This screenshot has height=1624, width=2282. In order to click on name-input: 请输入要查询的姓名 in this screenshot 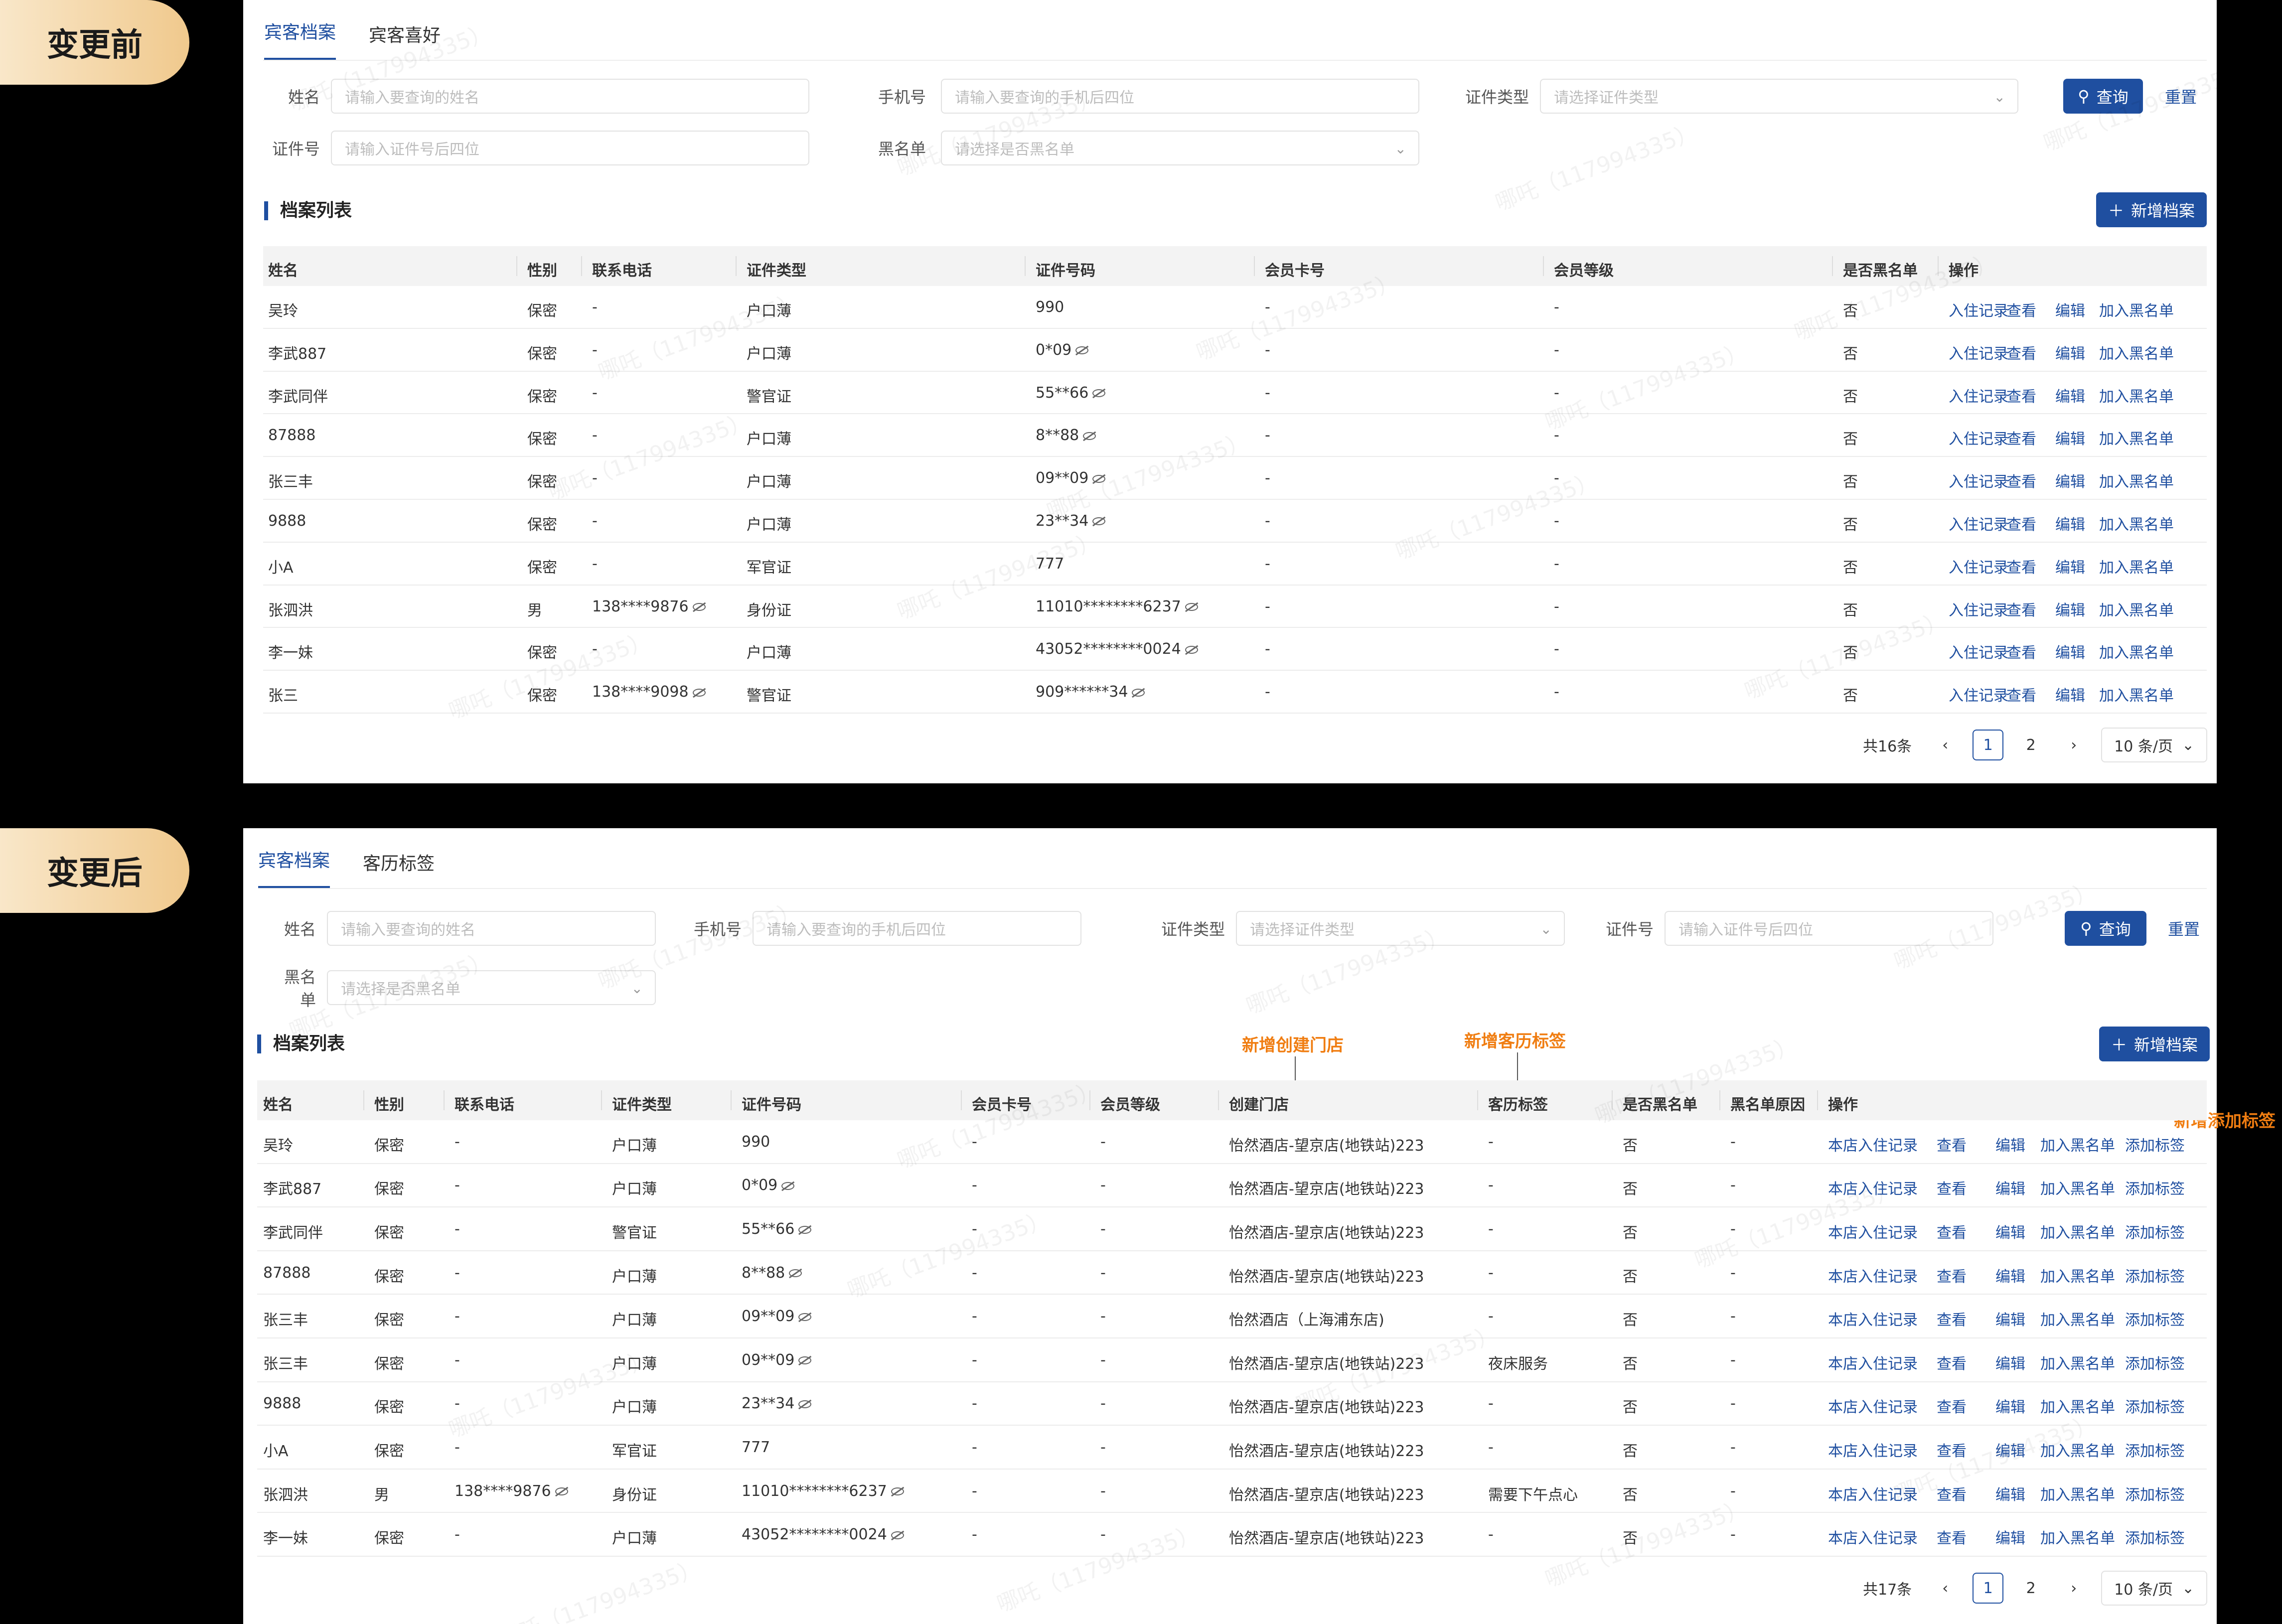, I will do `click(570, 97)`.